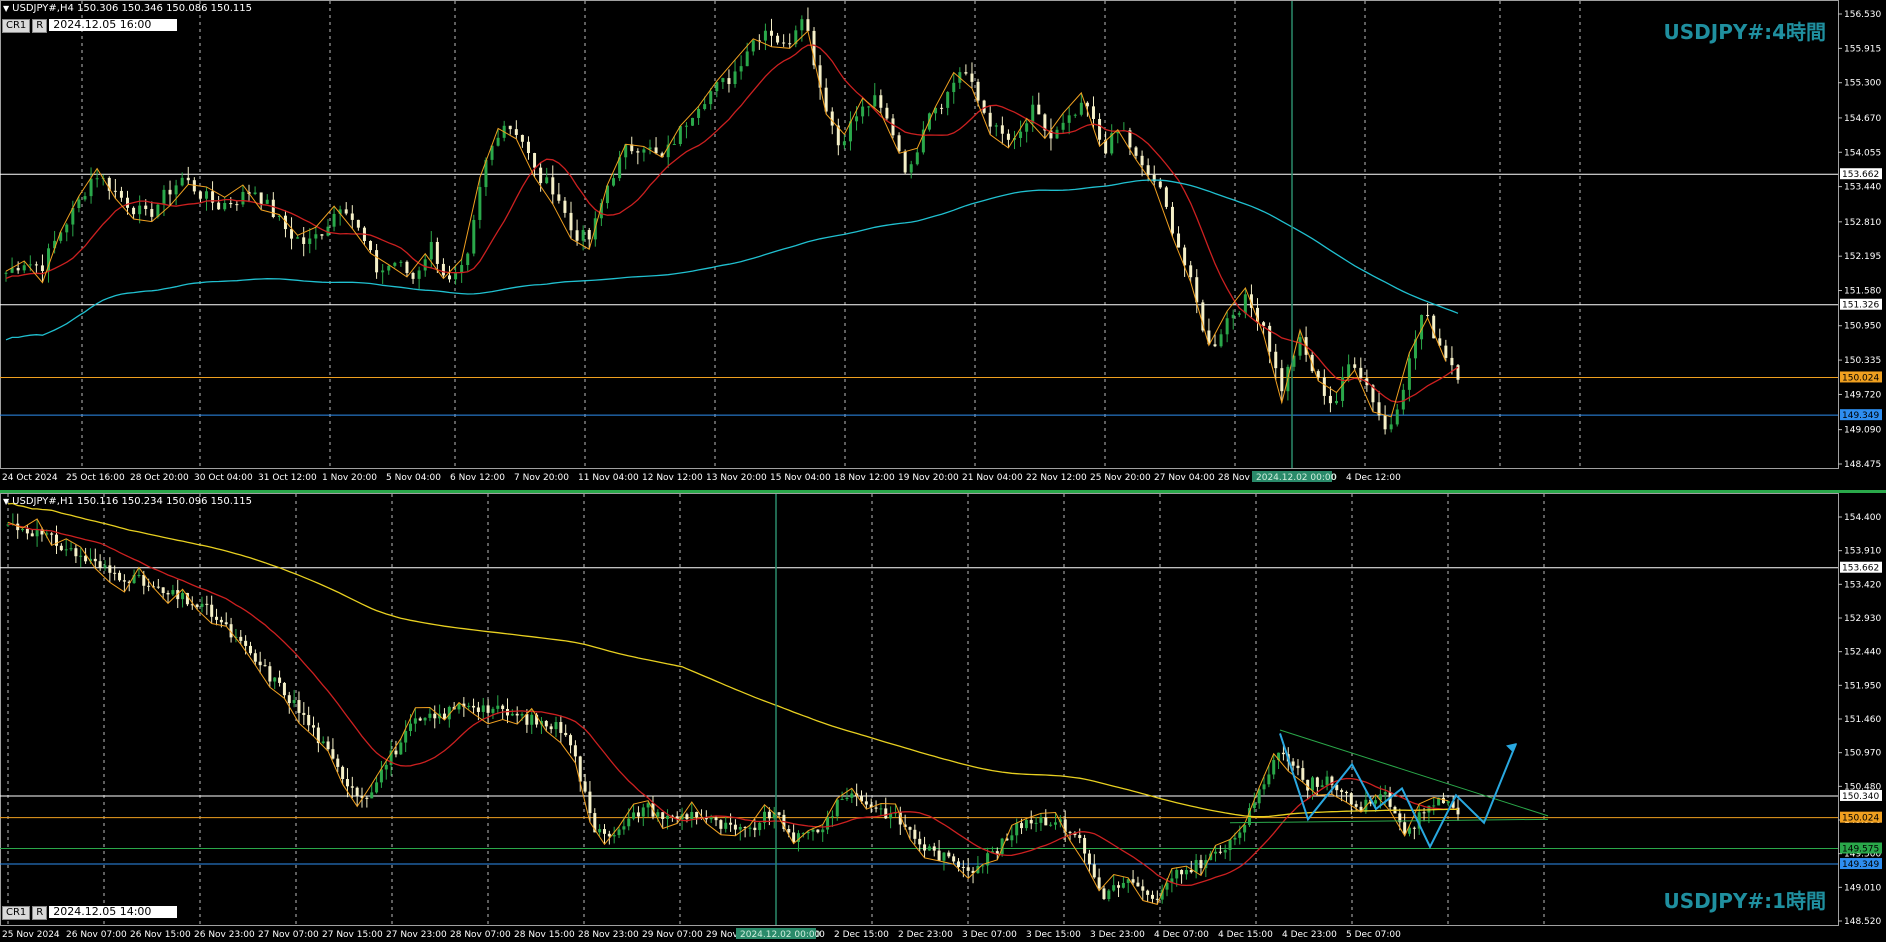 The height and width of the screenshot is (942, 1886). I want to click on h1-toolbar: CR1 R 2024.12.05 14:00, so click(90, 913).